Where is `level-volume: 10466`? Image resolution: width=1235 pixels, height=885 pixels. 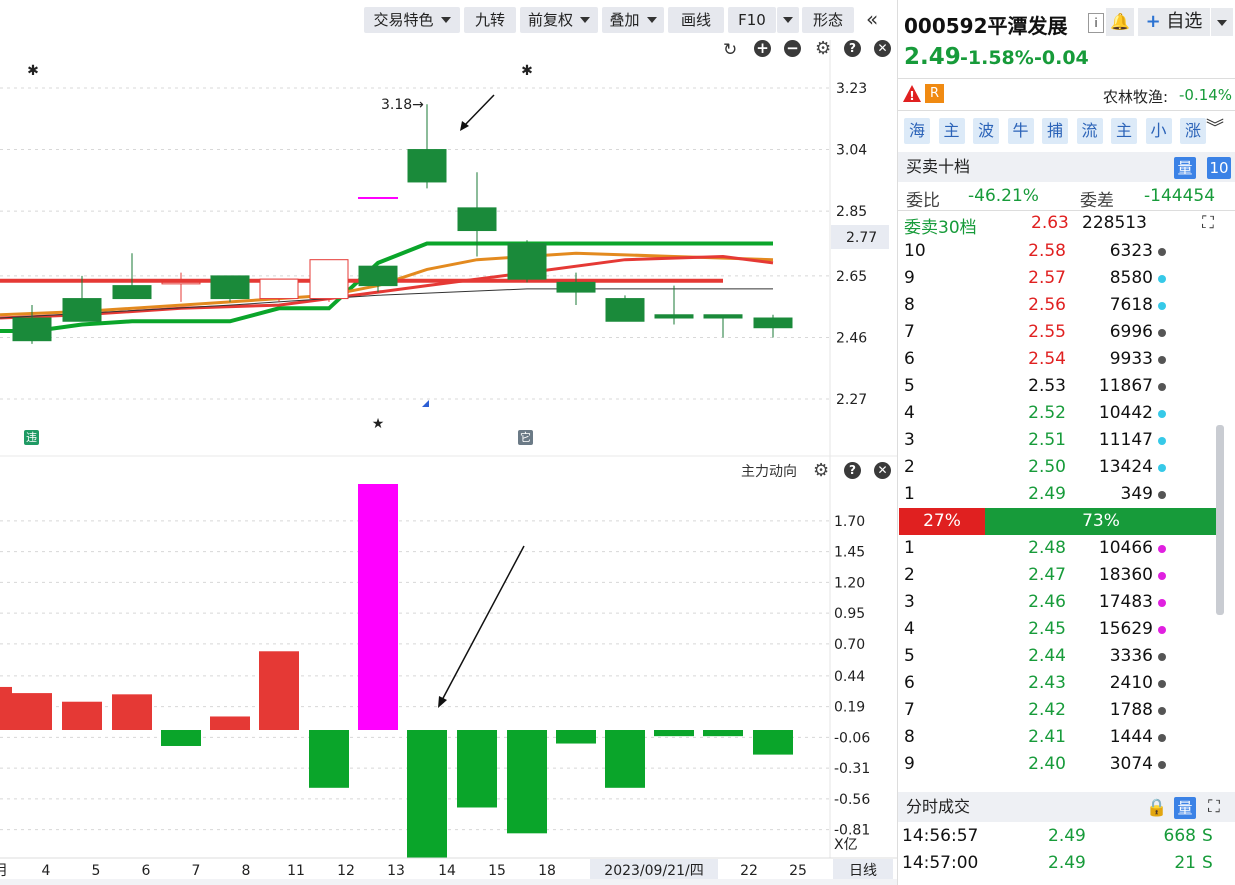
level-volume: 10466 is located at coordinates (1125, 548).